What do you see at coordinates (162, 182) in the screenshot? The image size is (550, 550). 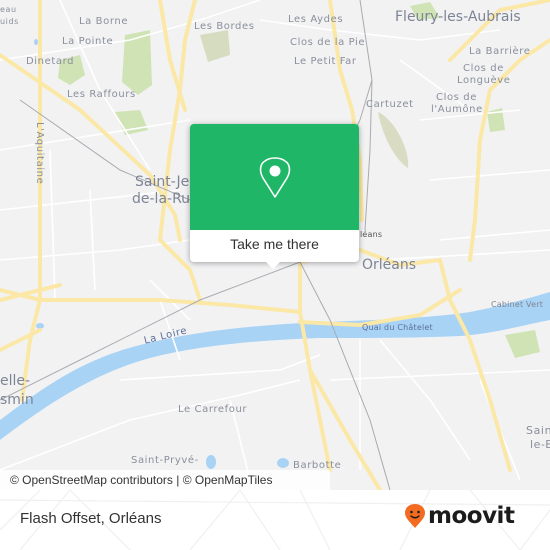 I see `map-label-city: Saint-Je` at bounding box center [162, 182].